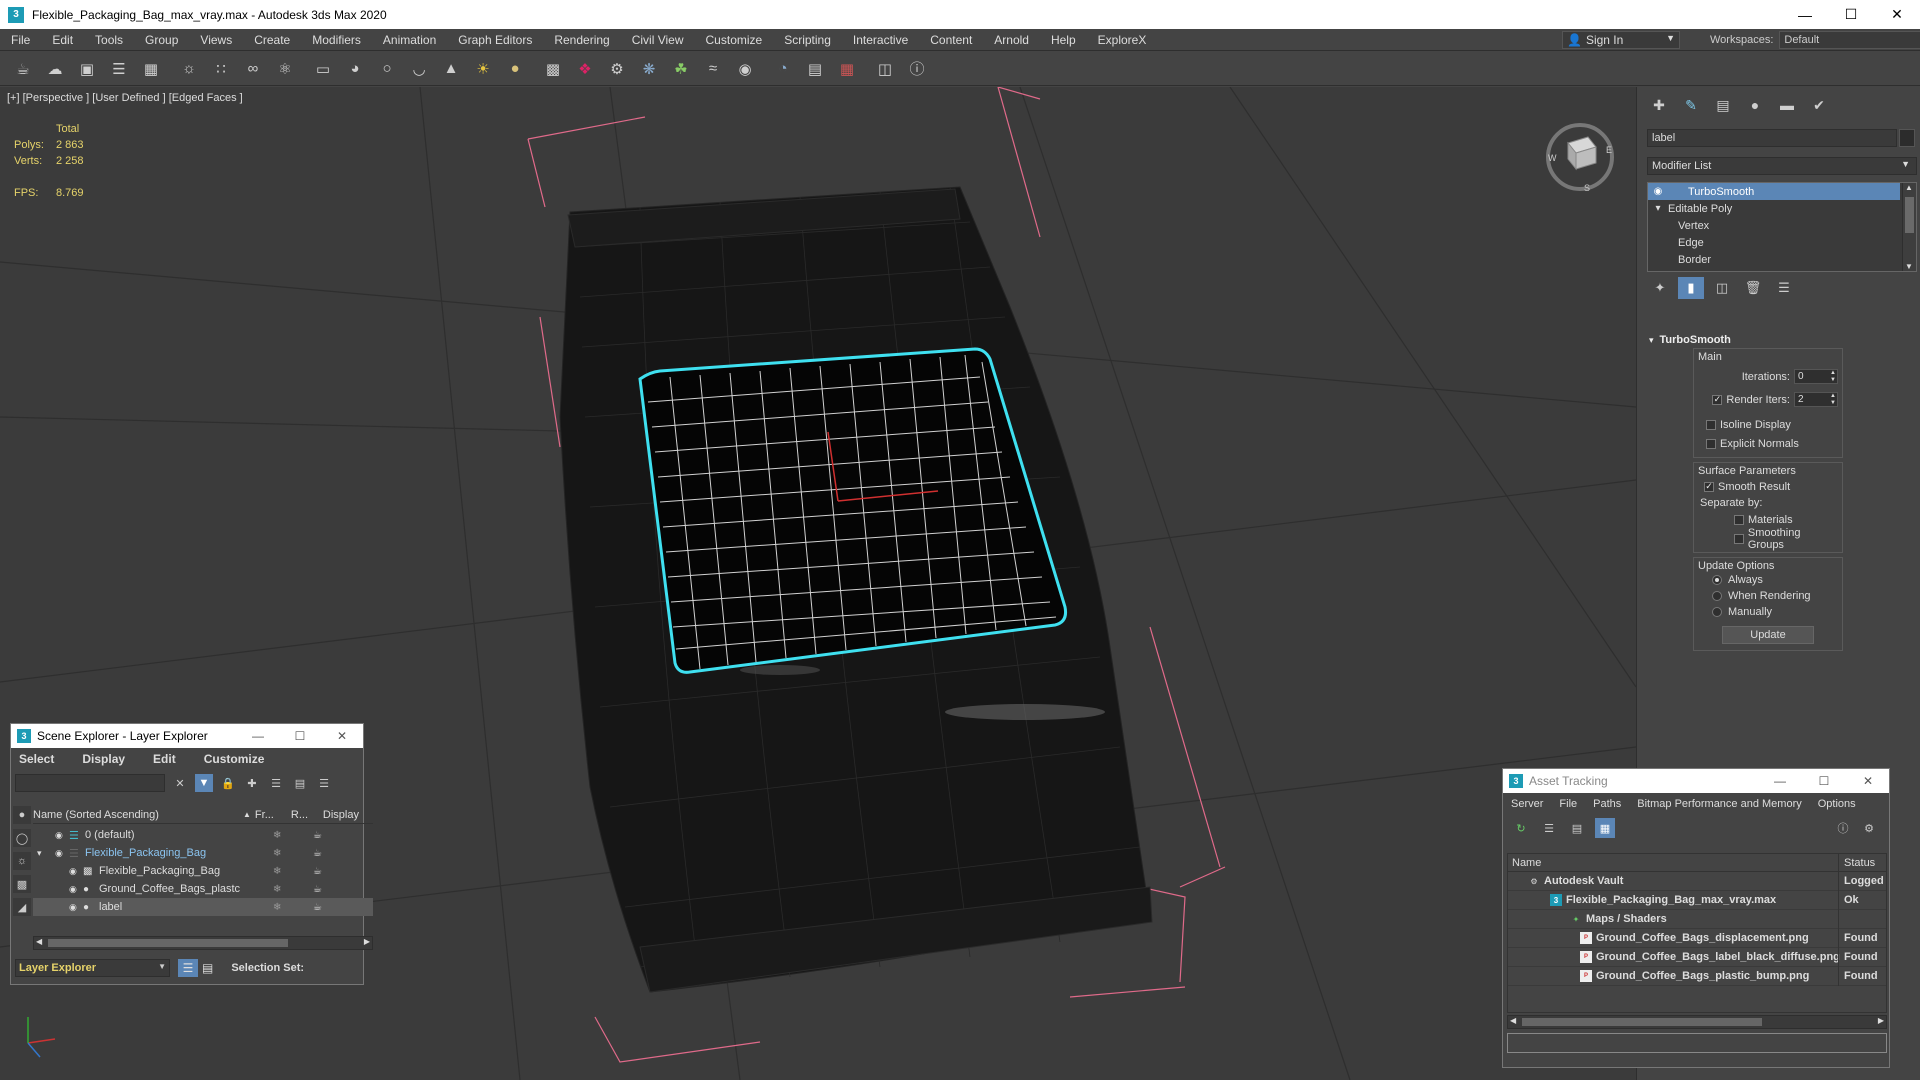 This screenshot has width=1920, height=1080. Describe the element at coordinates (1697, 881) in the screenshot. I see `table-row: ⚙ Autodesk Vault Logged` at that location.